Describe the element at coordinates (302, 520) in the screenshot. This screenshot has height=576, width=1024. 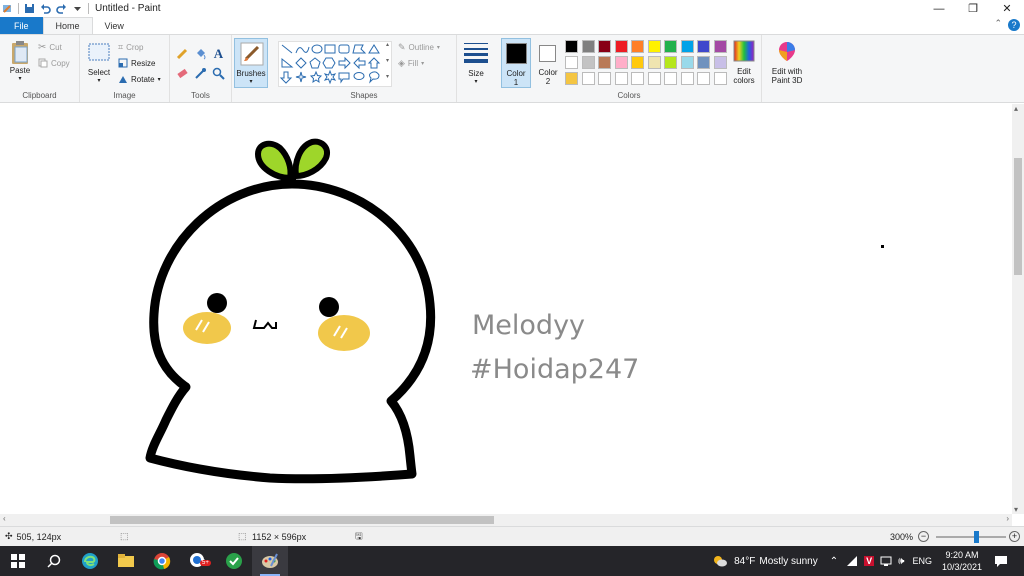
I see `horizontal-scroll-thumb` at that location.